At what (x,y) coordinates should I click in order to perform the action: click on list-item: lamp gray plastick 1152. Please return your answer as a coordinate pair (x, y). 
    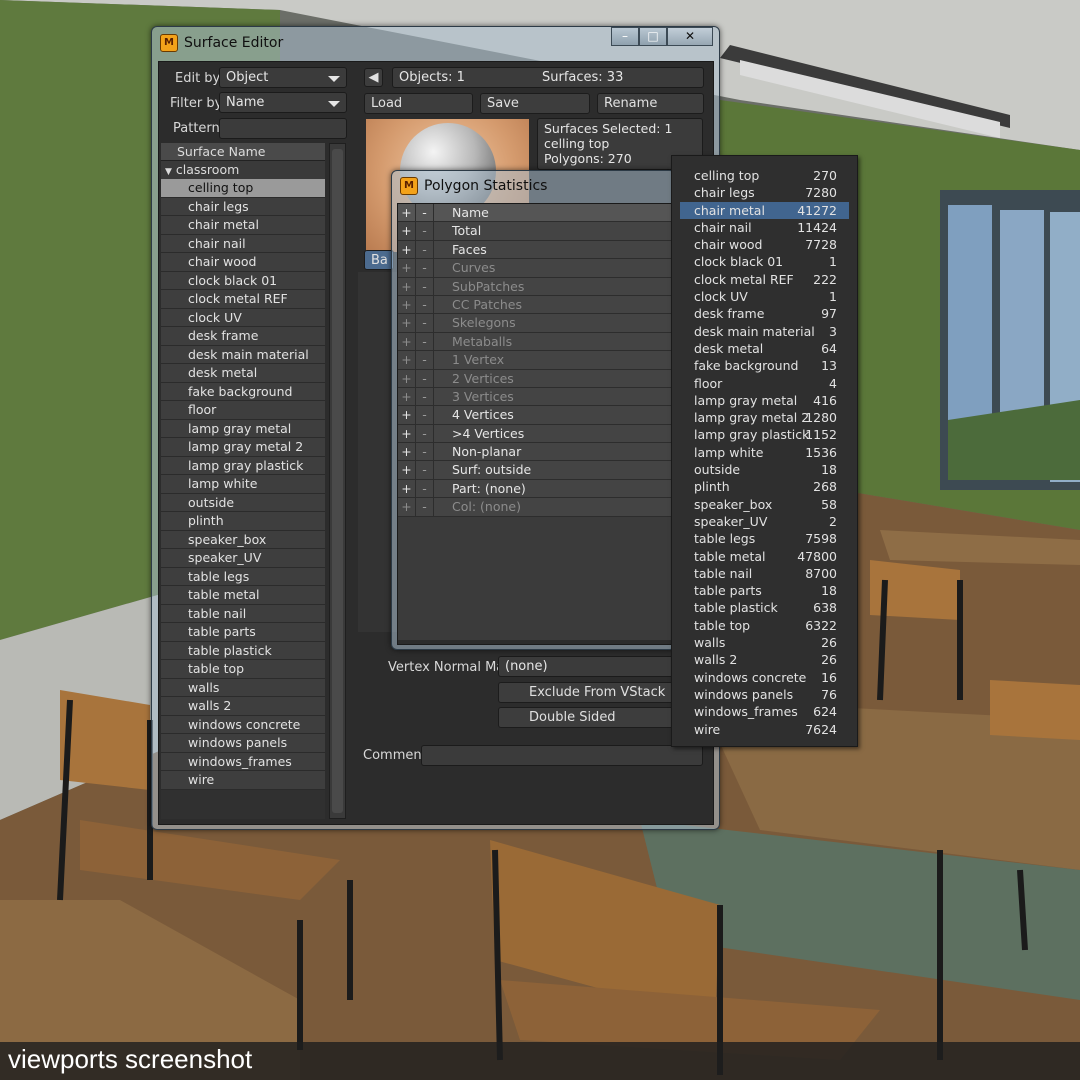
    Looking at the image, I should click on (764, 434).